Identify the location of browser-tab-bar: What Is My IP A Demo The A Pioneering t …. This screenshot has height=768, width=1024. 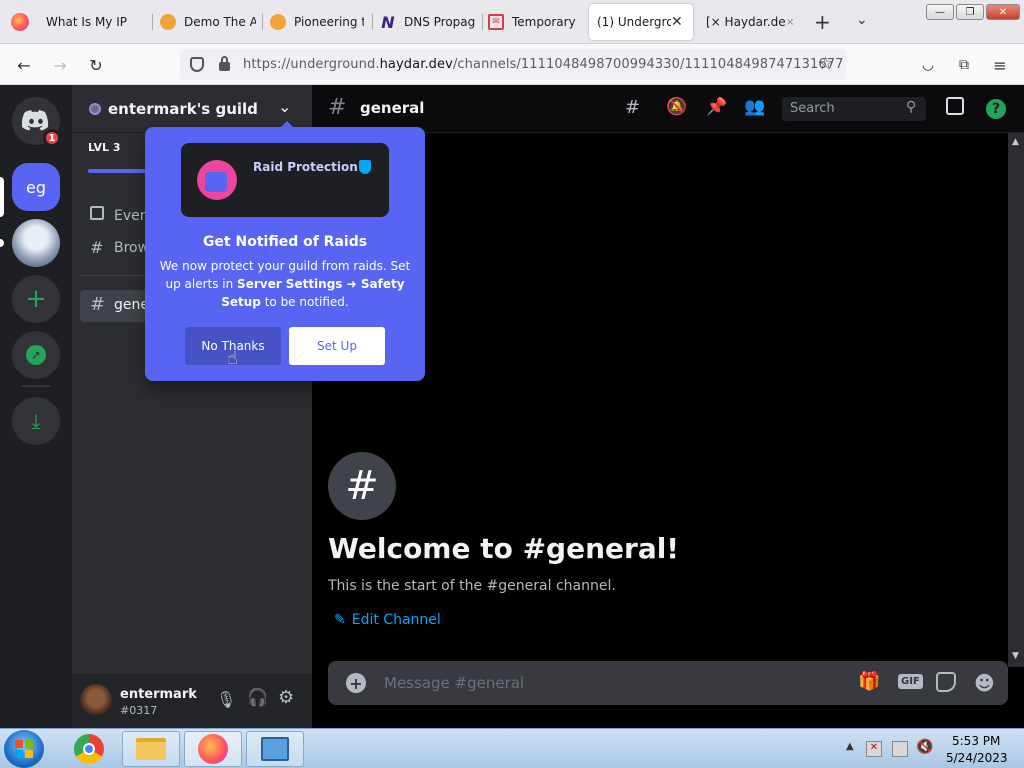
(512, 22).